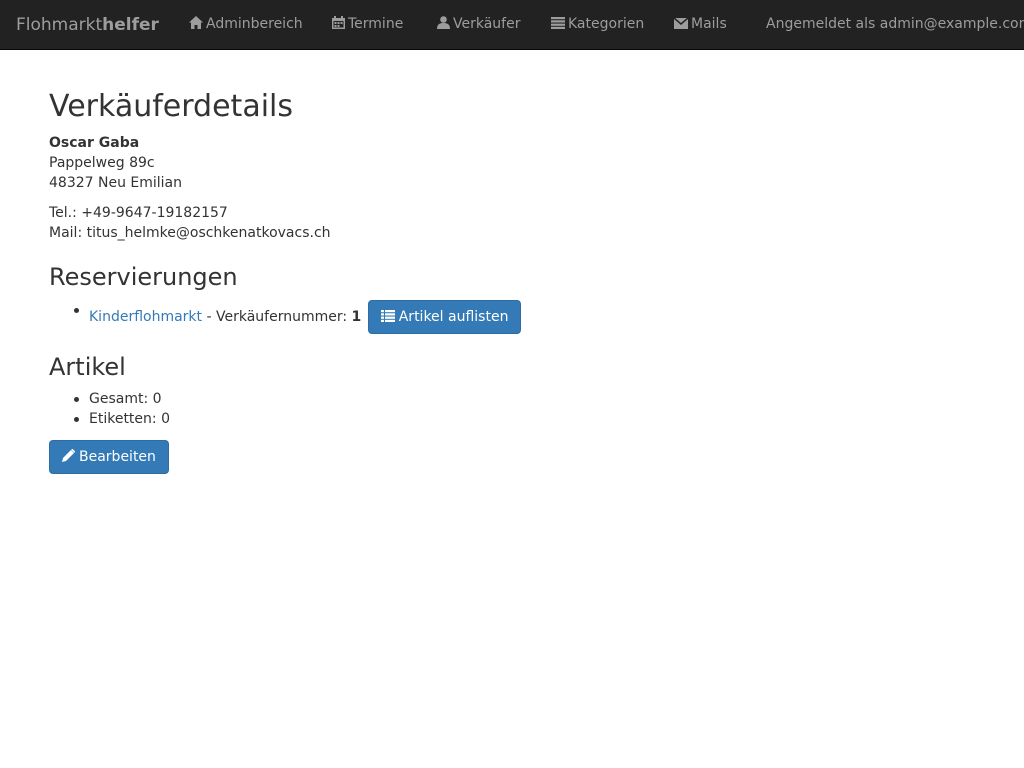 The width and height of the screenshot is (1024, 768). I want to click on nav-item-adminbereich: Adminbereich, so click(246, 24).